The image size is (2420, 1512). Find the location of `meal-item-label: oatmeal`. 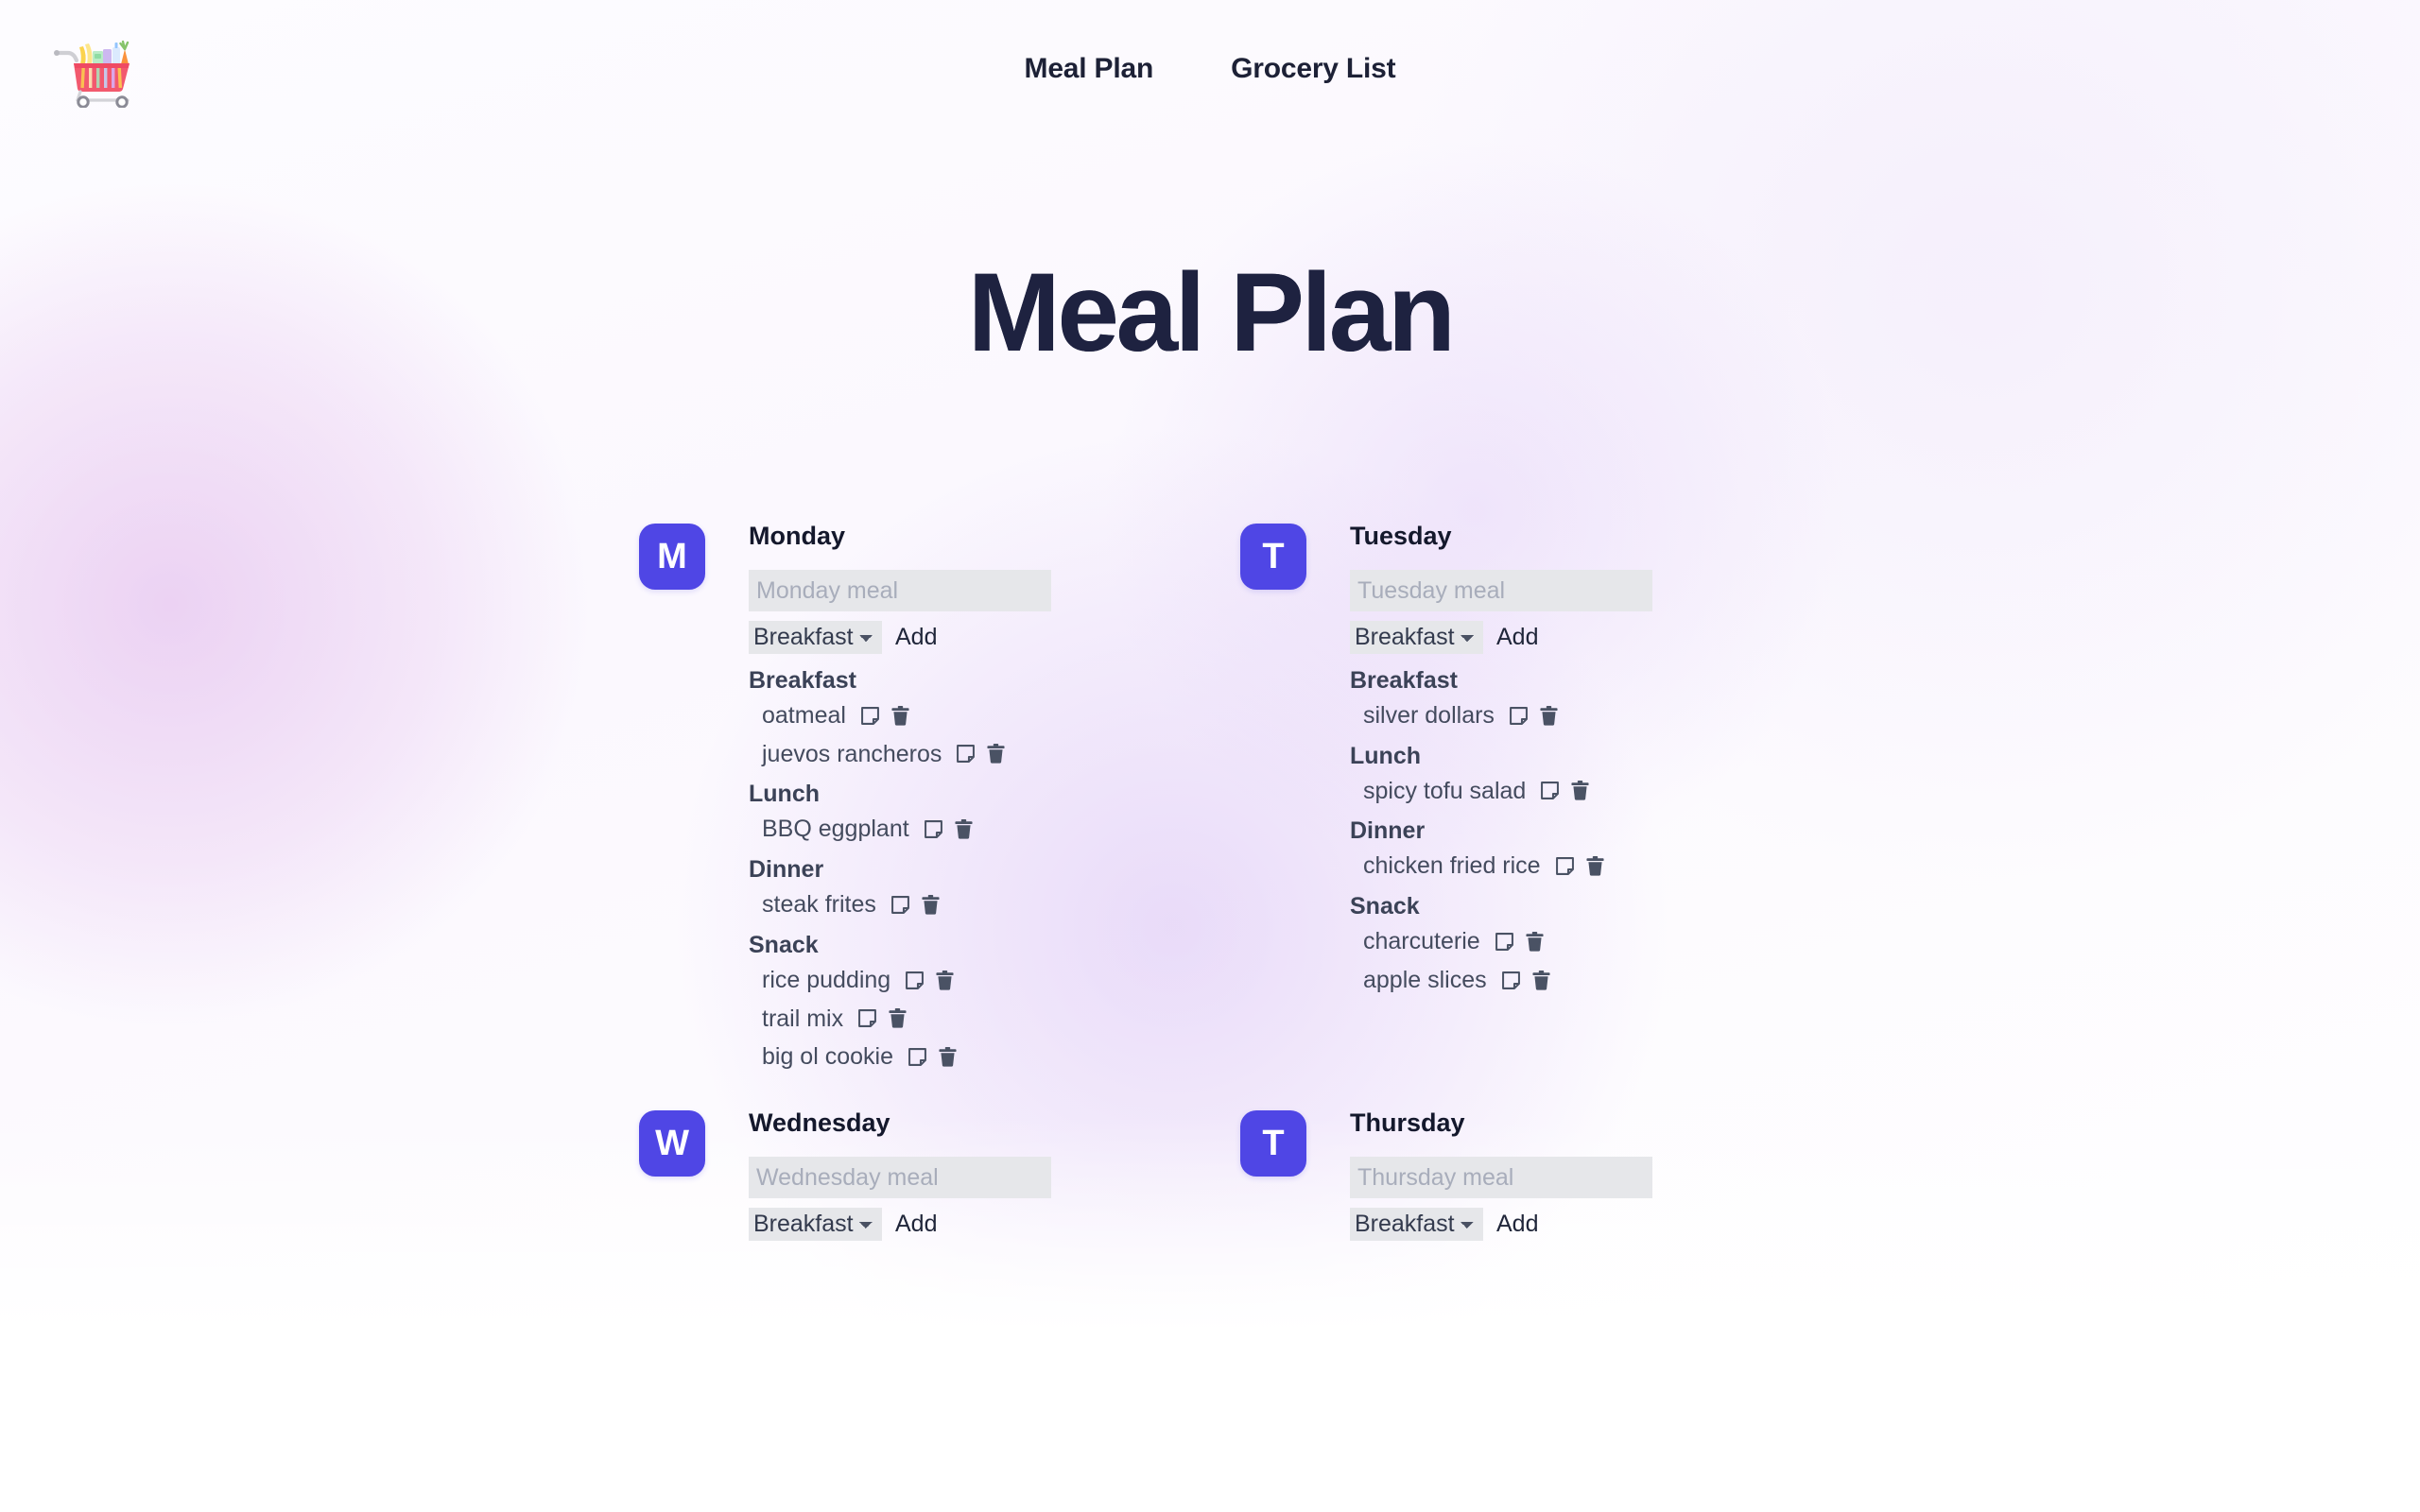

meal-item-label: oatmeal is located at coordinates (804, 715).